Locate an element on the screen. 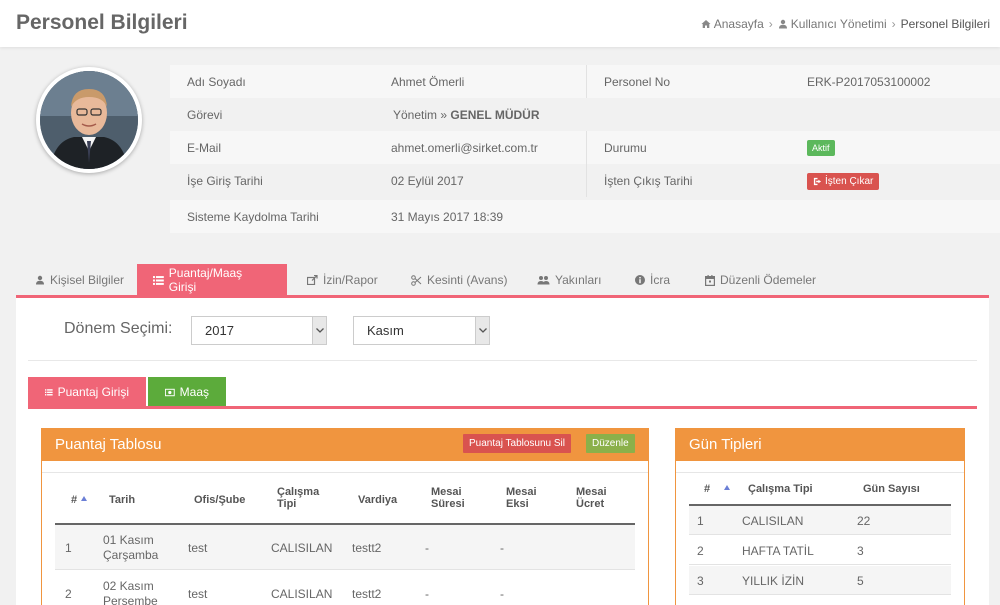 Image resolution: width=1000 pixels, height=605 pixels. kayit-value: 31 Mayıs 2017 18:39 is located at coordinates (447, 217).